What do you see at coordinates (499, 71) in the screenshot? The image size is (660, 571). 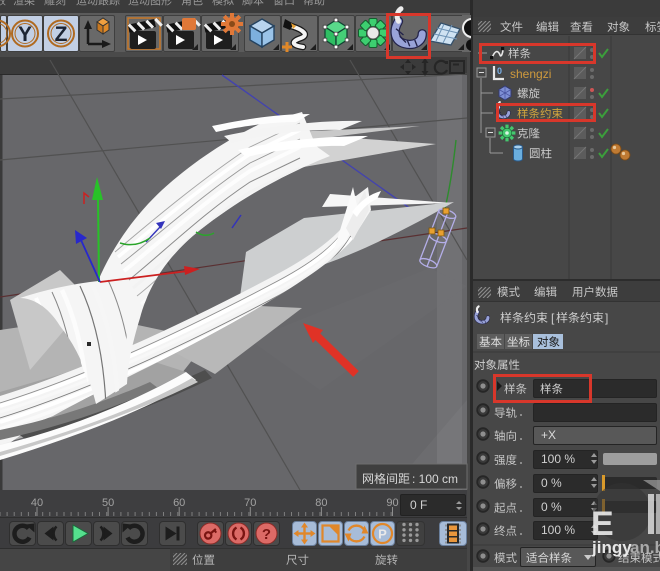 I see `svg-text: 0` at bounding box center [499, 71].